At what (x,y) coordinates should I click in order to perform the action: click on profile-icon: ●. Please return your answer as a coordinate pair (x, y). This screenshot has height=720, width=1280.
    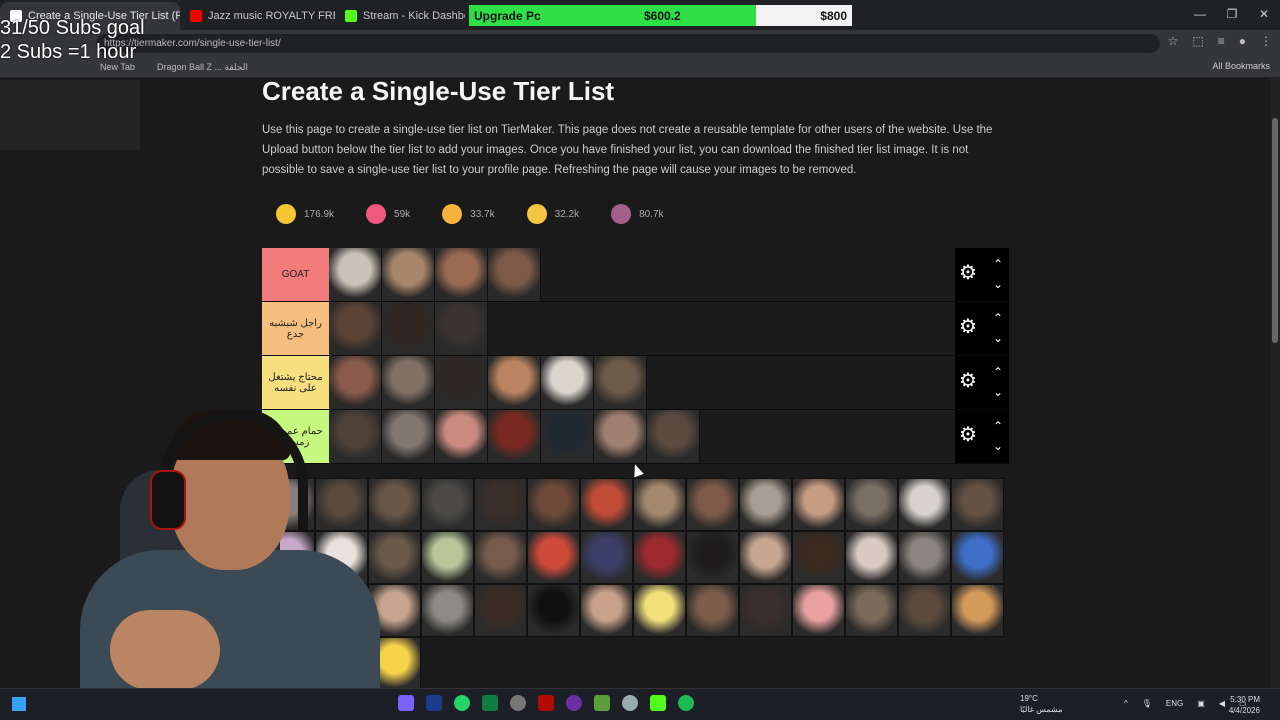
    Looking at the image, I should click on (1242, 41).